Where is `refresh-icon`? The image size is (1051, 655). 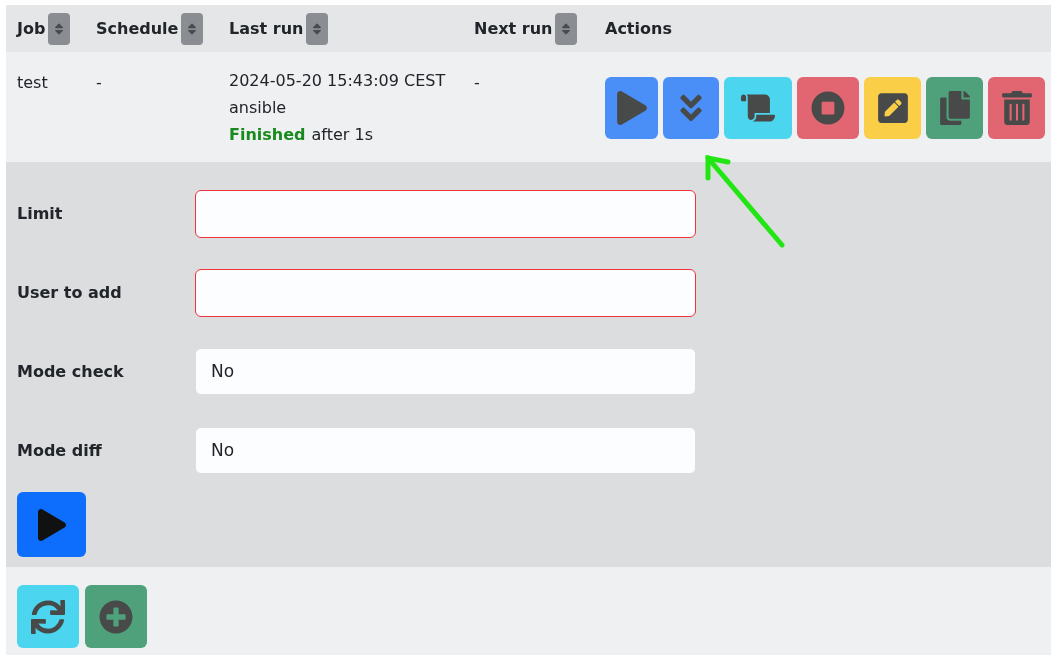 refresh-icon is located at coordinates (48, 616).